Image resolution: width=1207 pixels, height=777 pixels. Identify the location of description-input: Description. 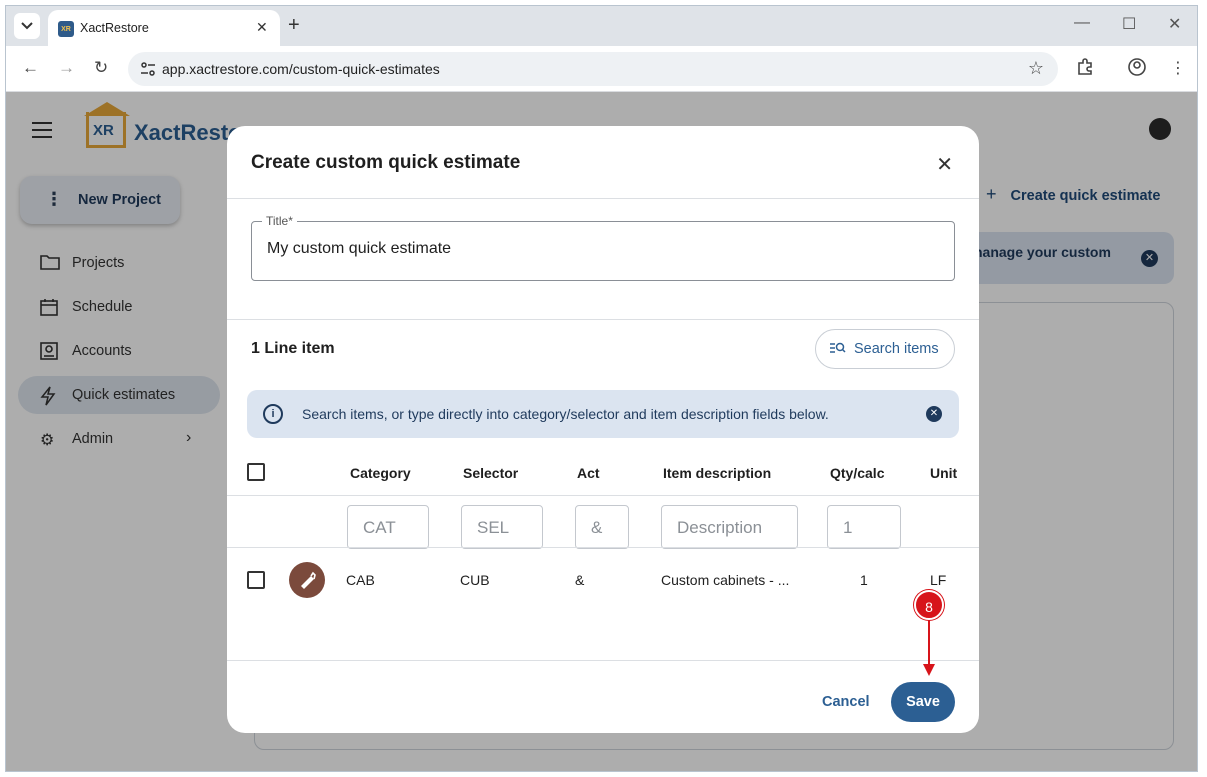
(729, 527).